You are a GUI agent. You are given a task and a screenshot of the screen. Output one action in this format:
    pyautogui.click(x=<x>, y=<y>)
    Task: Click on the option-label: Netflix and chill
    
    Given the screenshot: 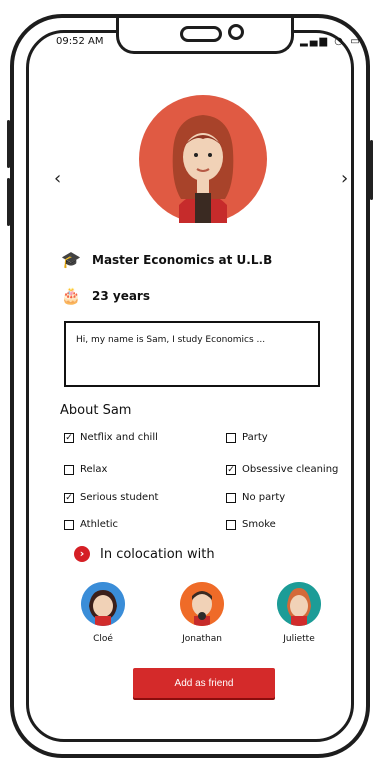 What is the action you would take?
    pyautogui.click(x=119, y=437)
    